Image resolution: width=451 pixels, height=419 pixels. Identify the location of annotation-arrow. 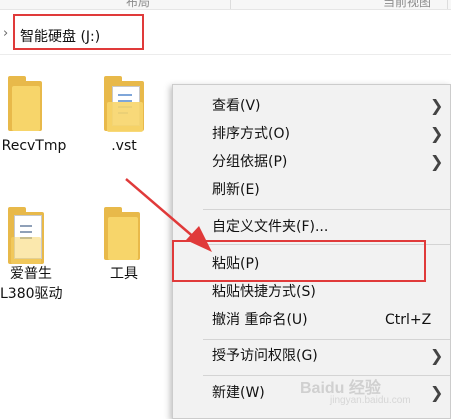
(168, 215).